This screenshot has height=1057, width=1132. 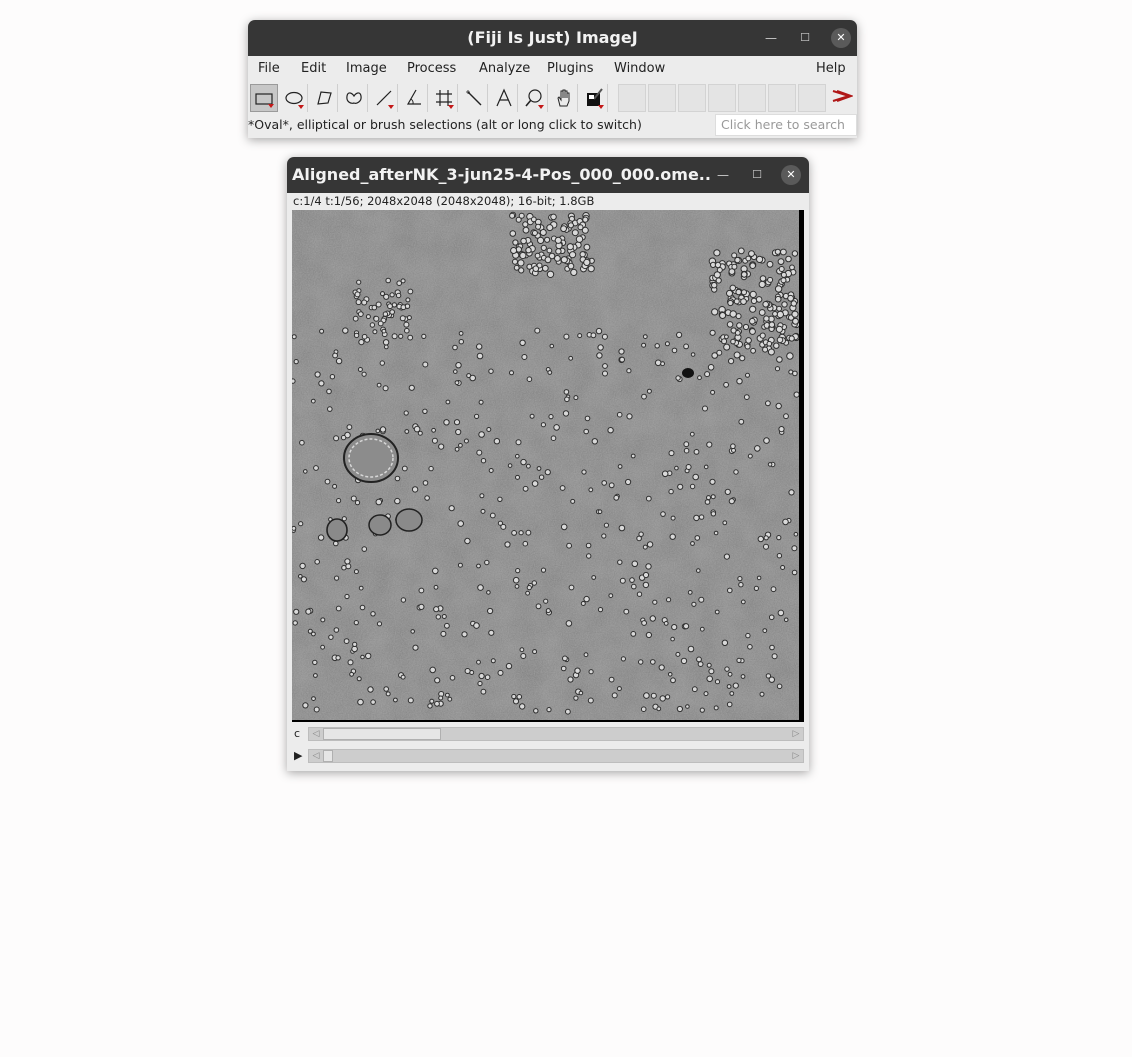 What do you see at coordinates (842, 98) in the screenshot?
I see `more-tools-switch` at bounding box center [842, 98].